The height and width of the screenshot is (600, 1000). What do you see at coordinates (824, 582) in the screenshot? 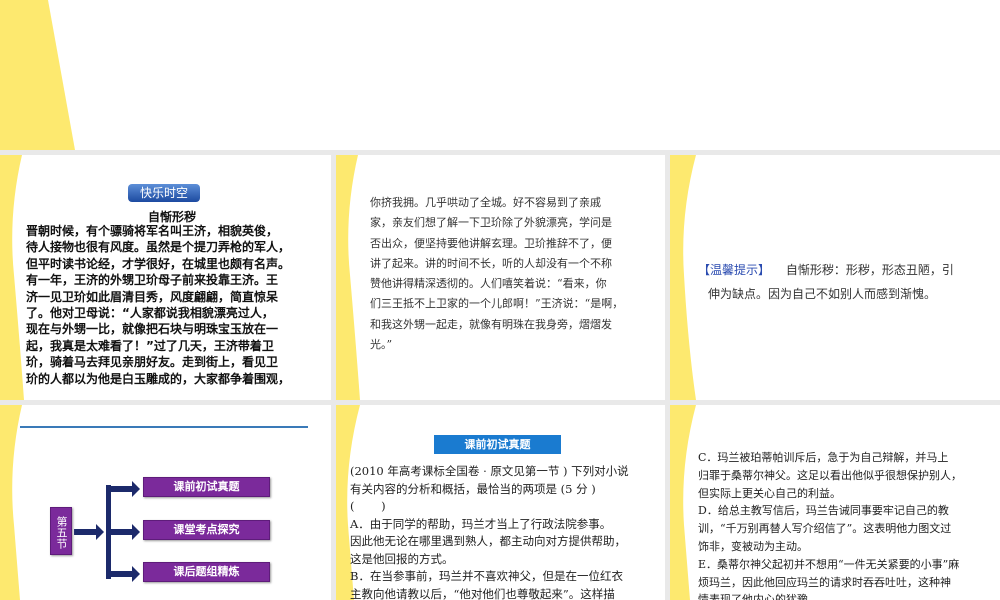
I see `text-line: 烦玛兰，因此他回应玛兰的请求时吞吞吐吐，这种神` at bounding box center [824, 582].